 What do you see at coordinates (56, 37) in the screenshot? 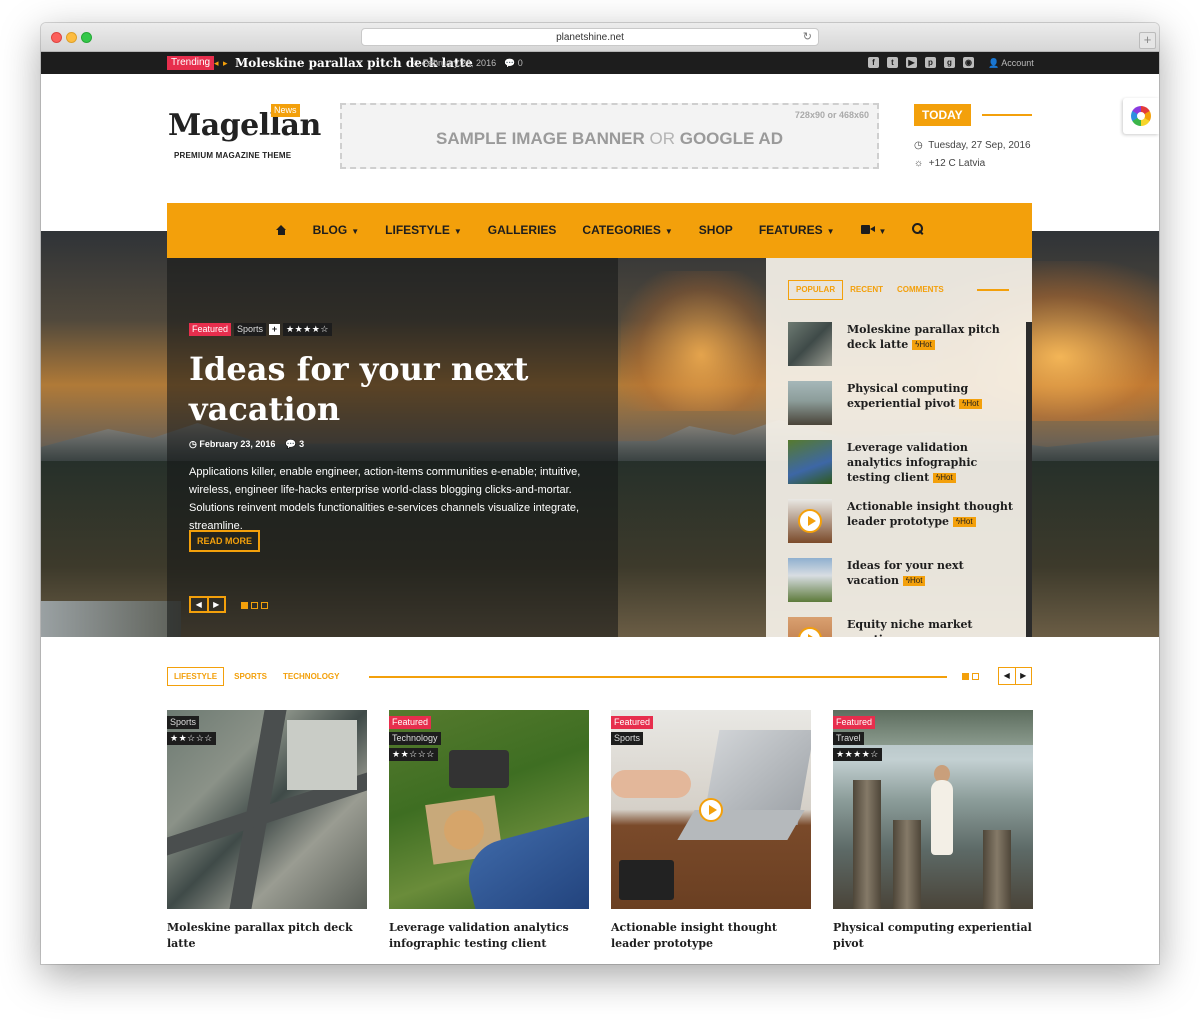
I see `close-window-button` at bounding box center [56, 37].